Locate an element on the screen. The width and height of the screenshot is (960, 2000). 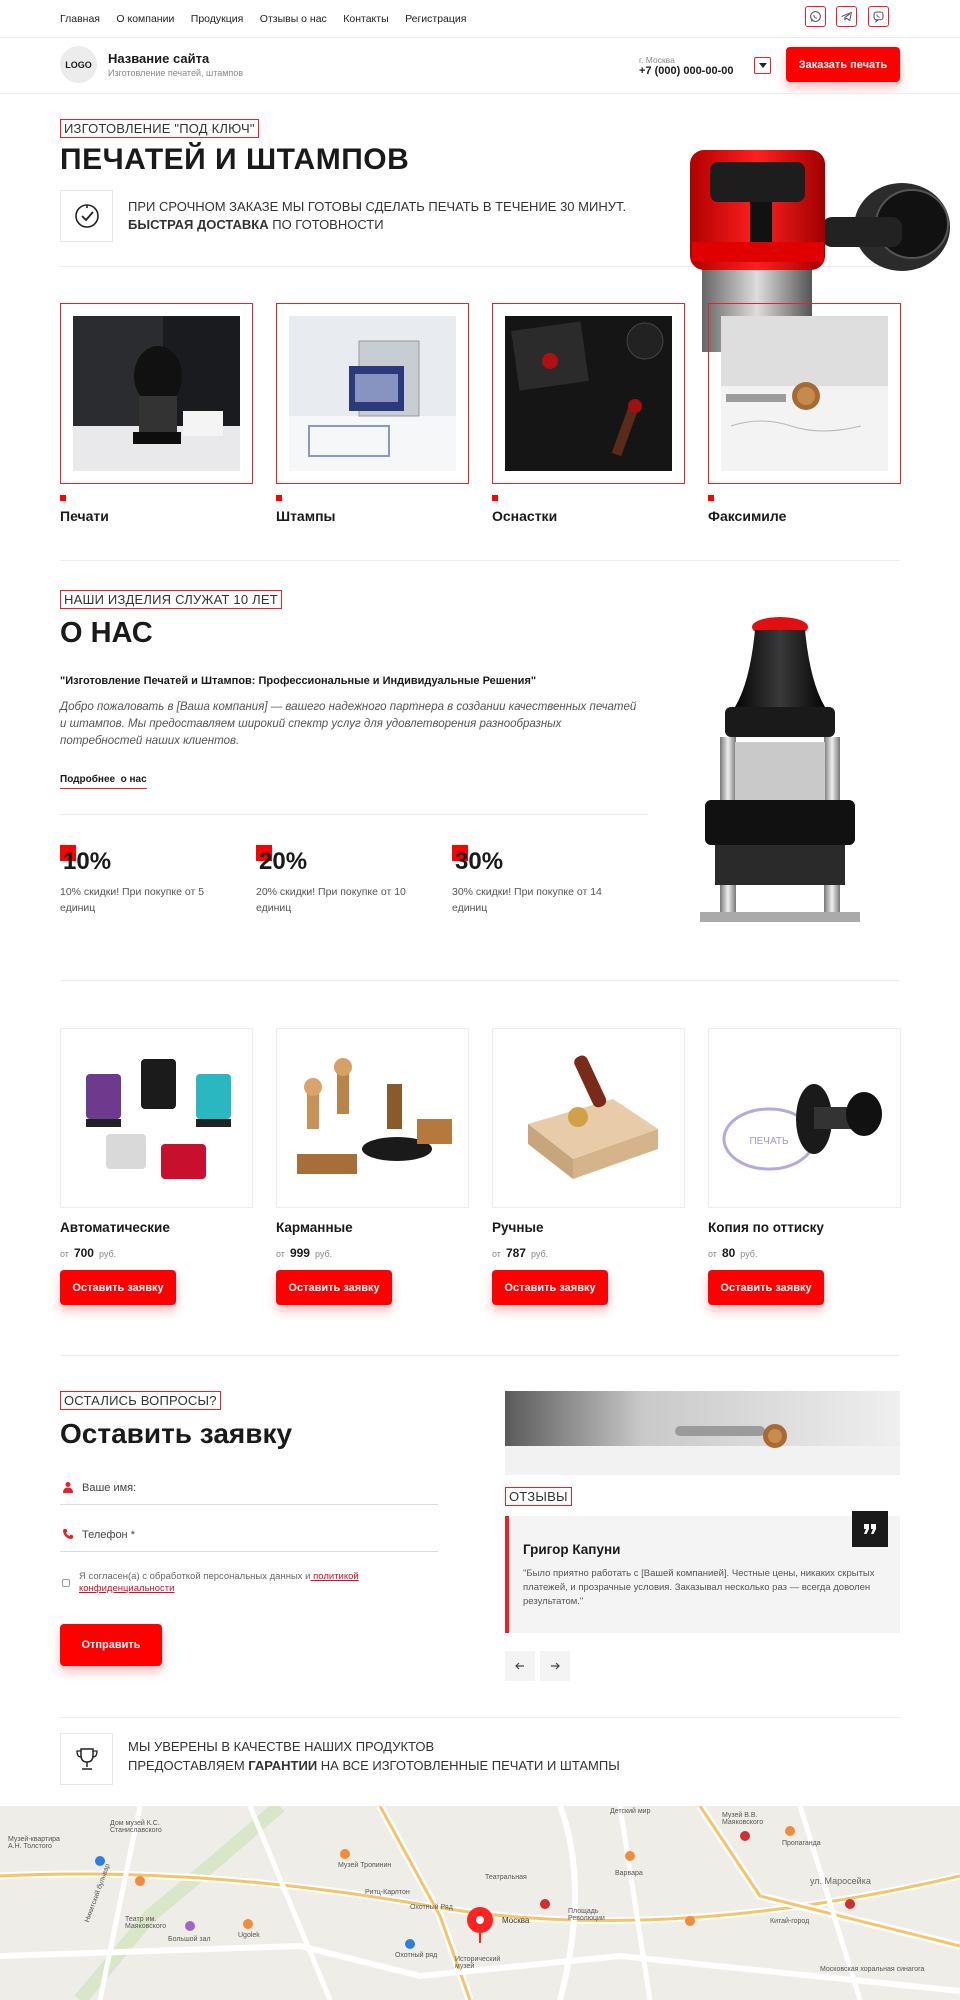
nav-link-reviews: Отзывы о нас is located at coordinates (293, 19).